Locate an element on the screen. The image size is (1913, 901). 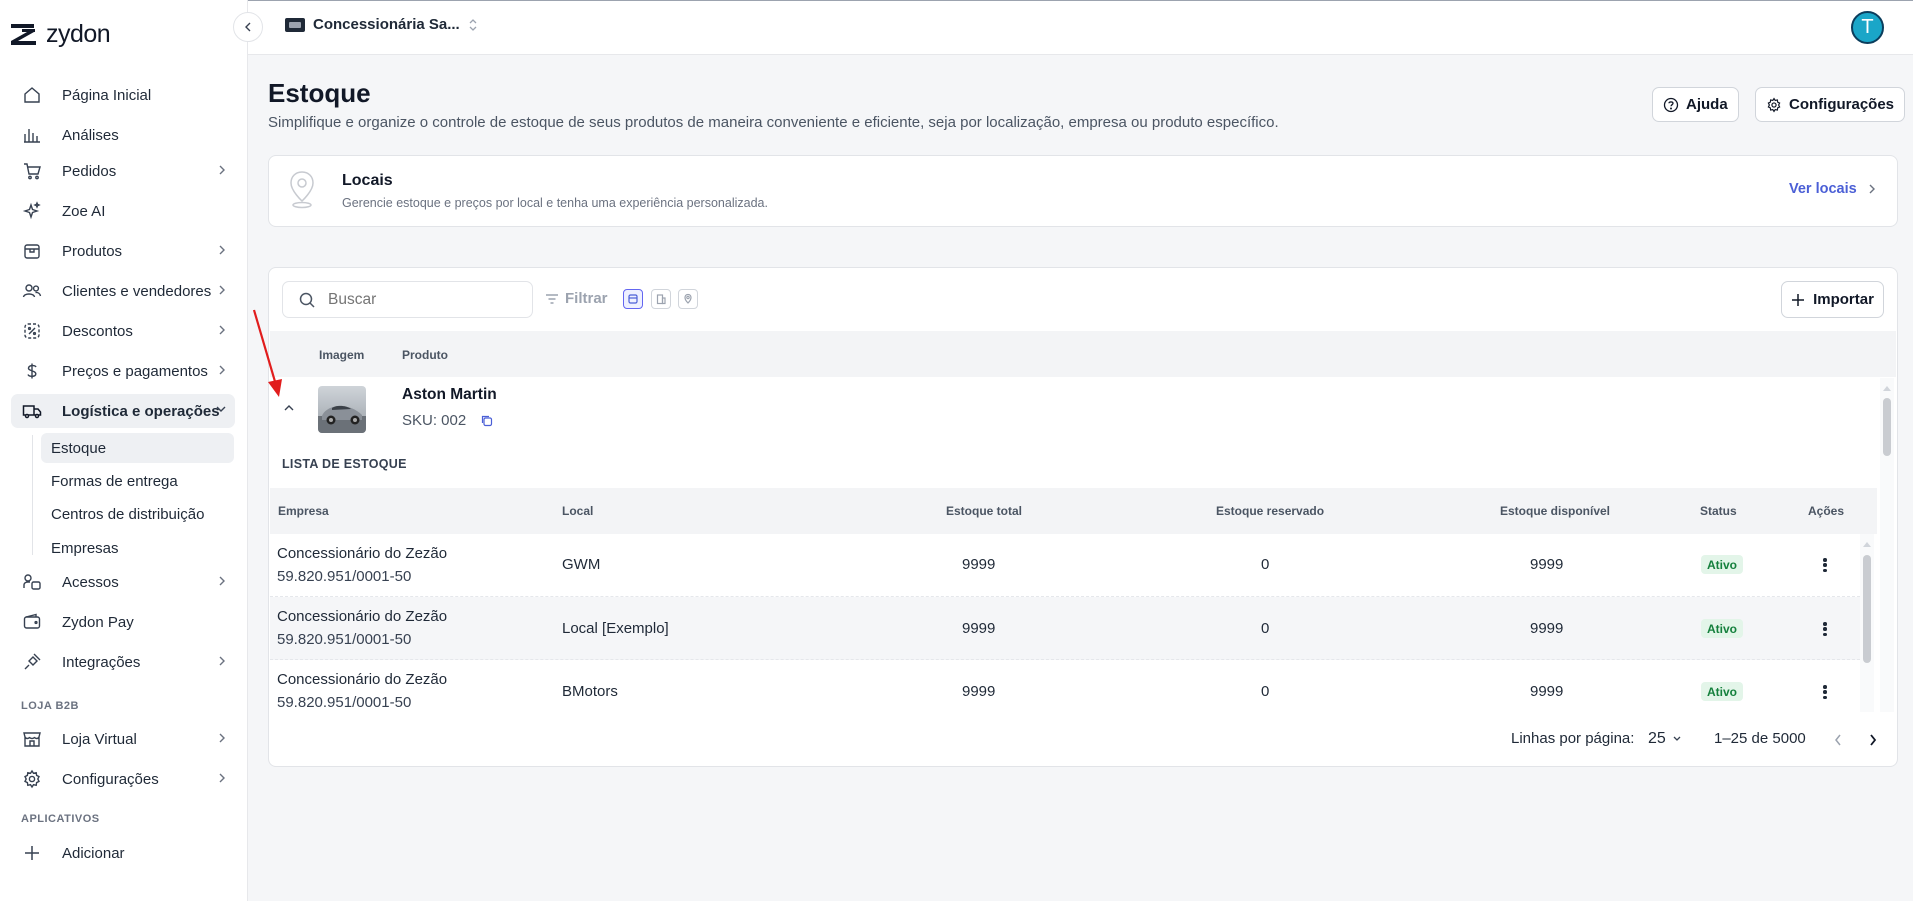
storefront-icon is located at coordinates (32, 739).